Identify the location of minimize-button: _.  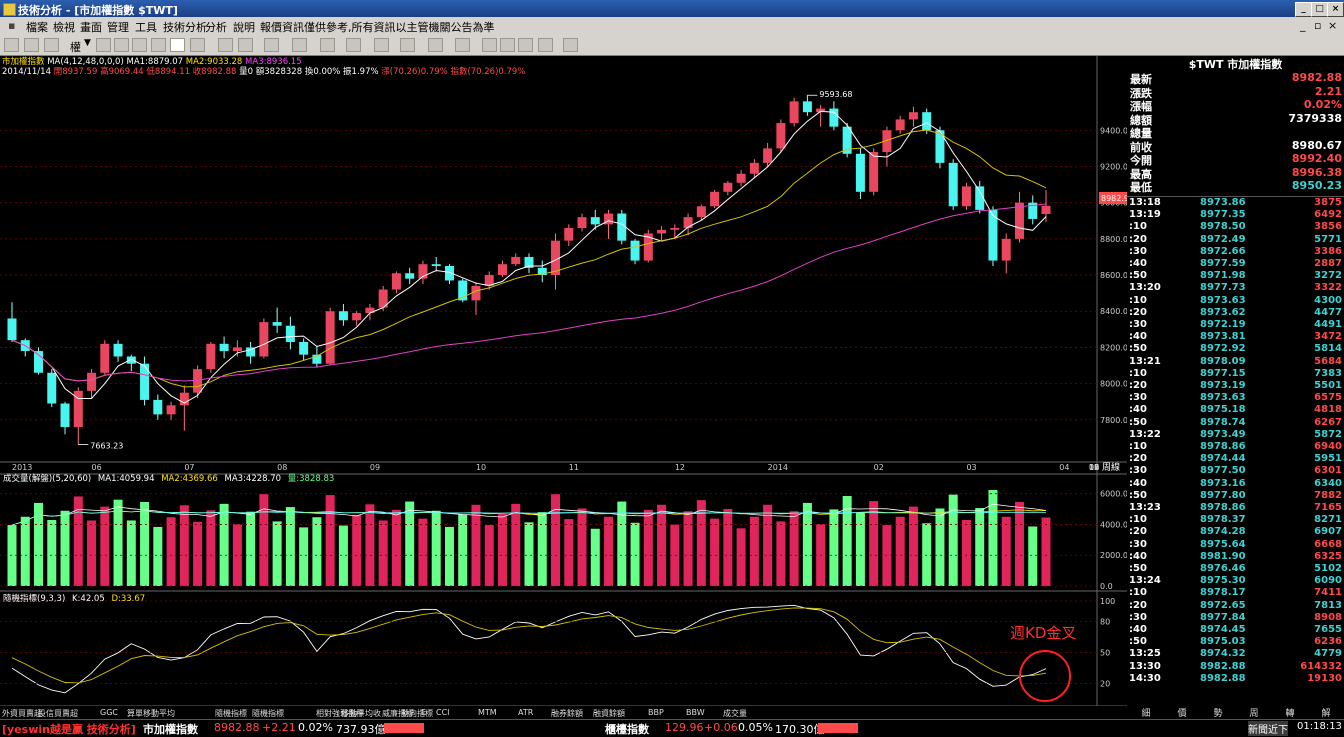
(1303, 9).